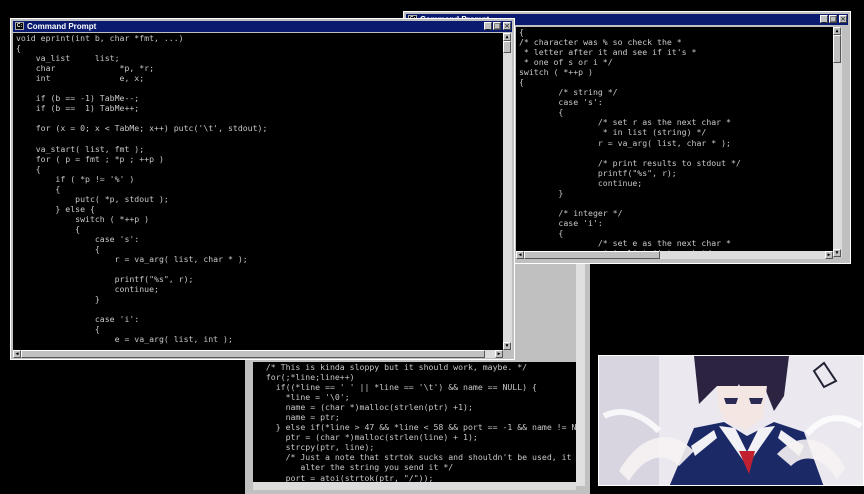  What do you see at coordinates (124, 339) in the screenshot?
I see `code-line: e = va_arg( list, int );` at bounding box center [124, 339].